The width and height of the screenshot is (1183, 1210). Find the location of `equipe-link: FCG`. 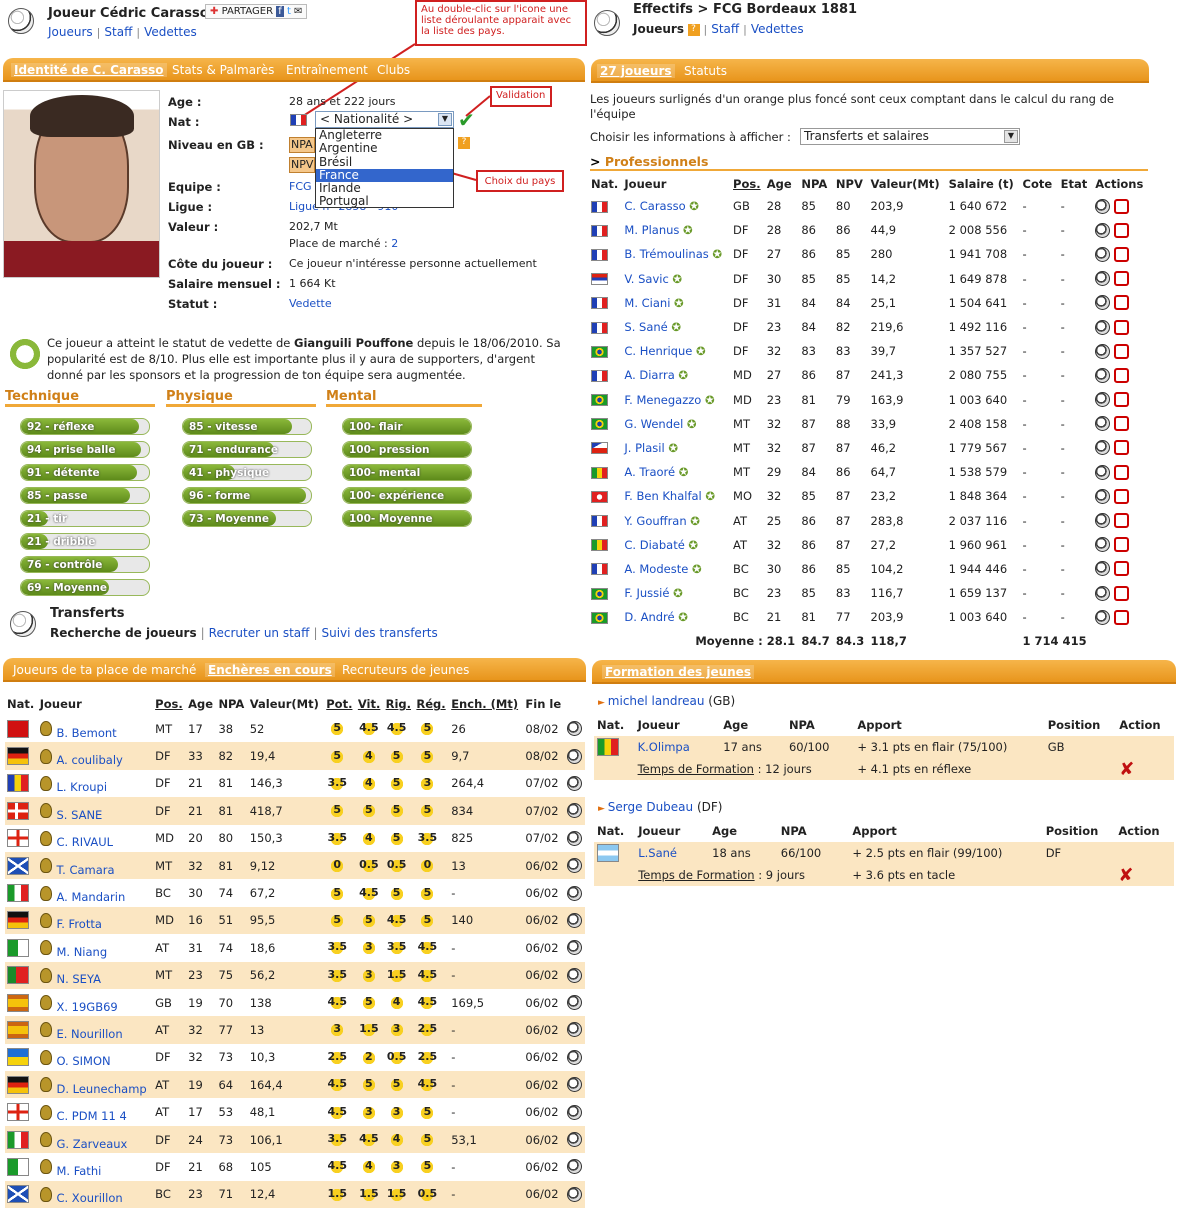

equipe-link: FCG is located at coordinates (300, 186).